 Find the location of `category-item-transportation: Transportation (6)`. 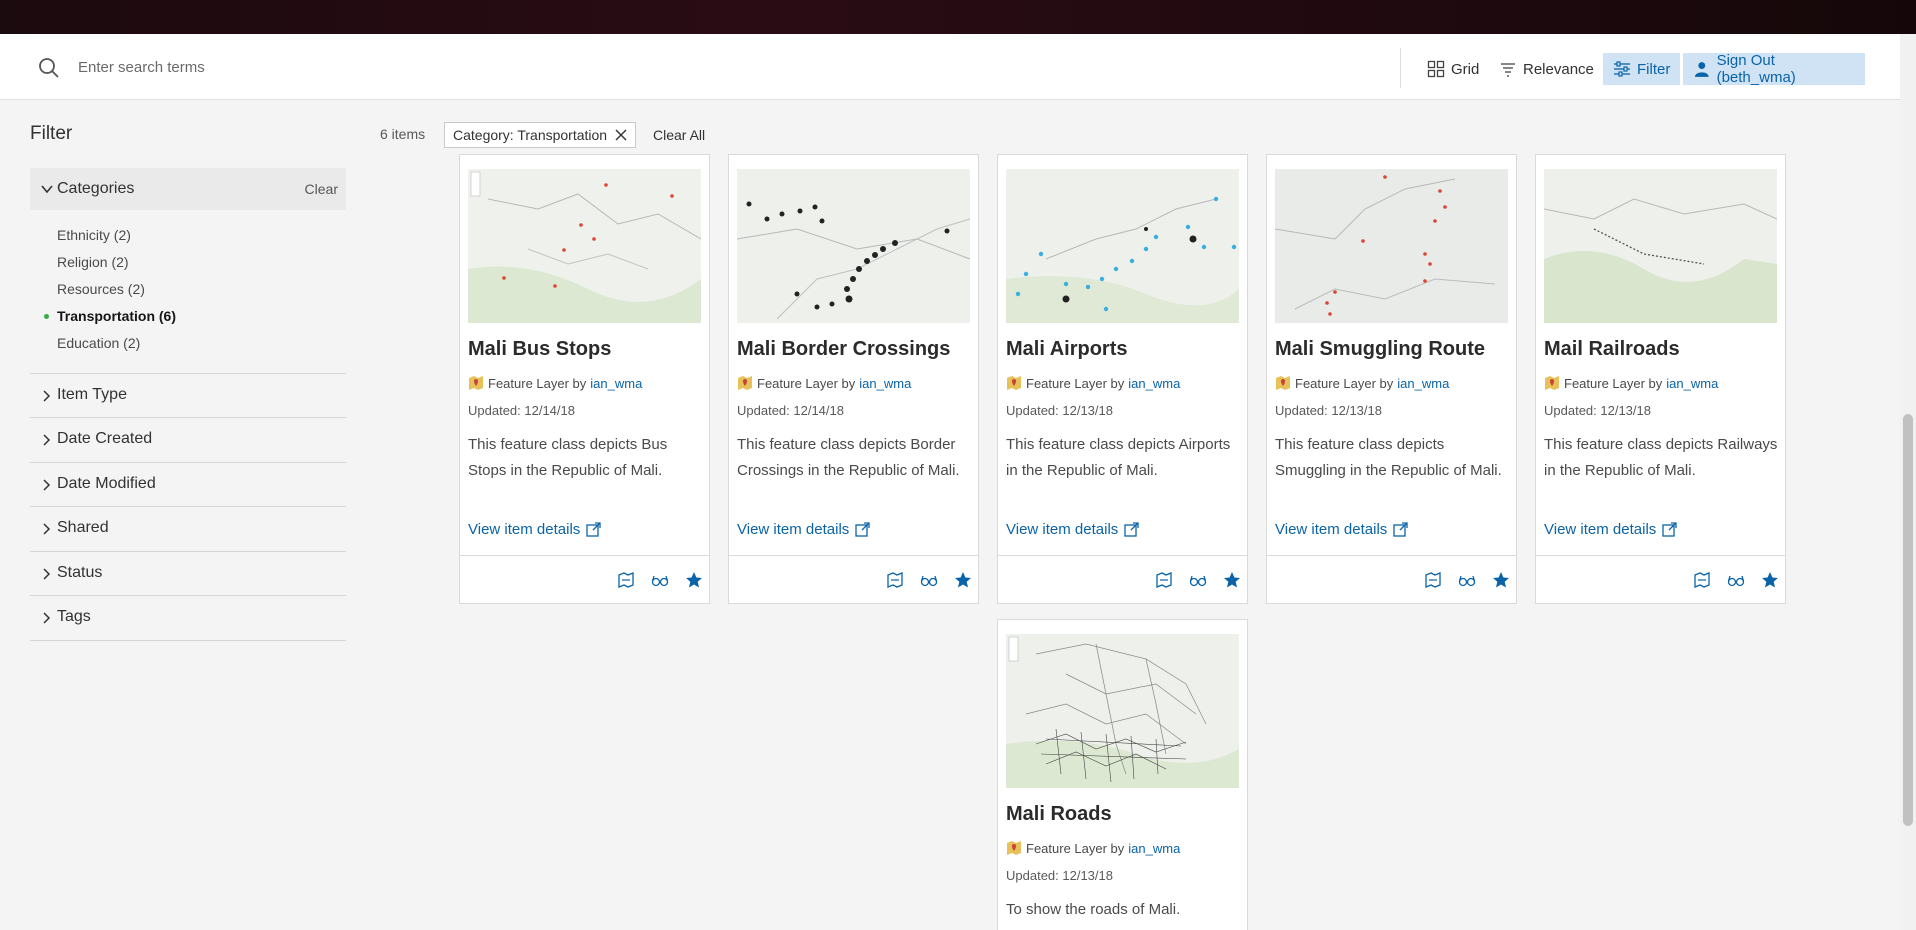

category-item-transportation: Transportation (6) is located at coordinates (110, 318).